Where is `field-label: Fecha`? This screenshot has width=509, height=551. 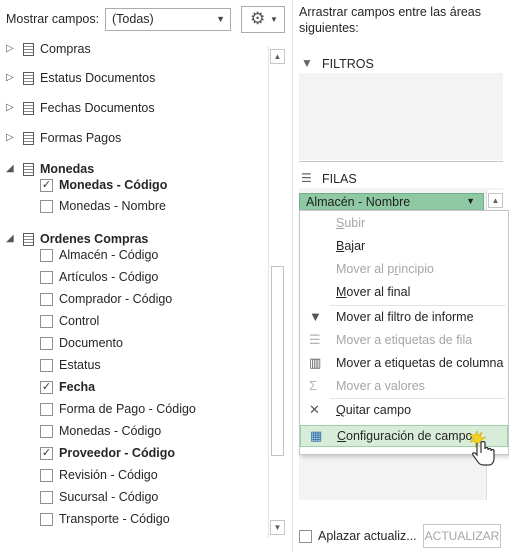 field-label: Fecha is located at coordinates (77, 387).